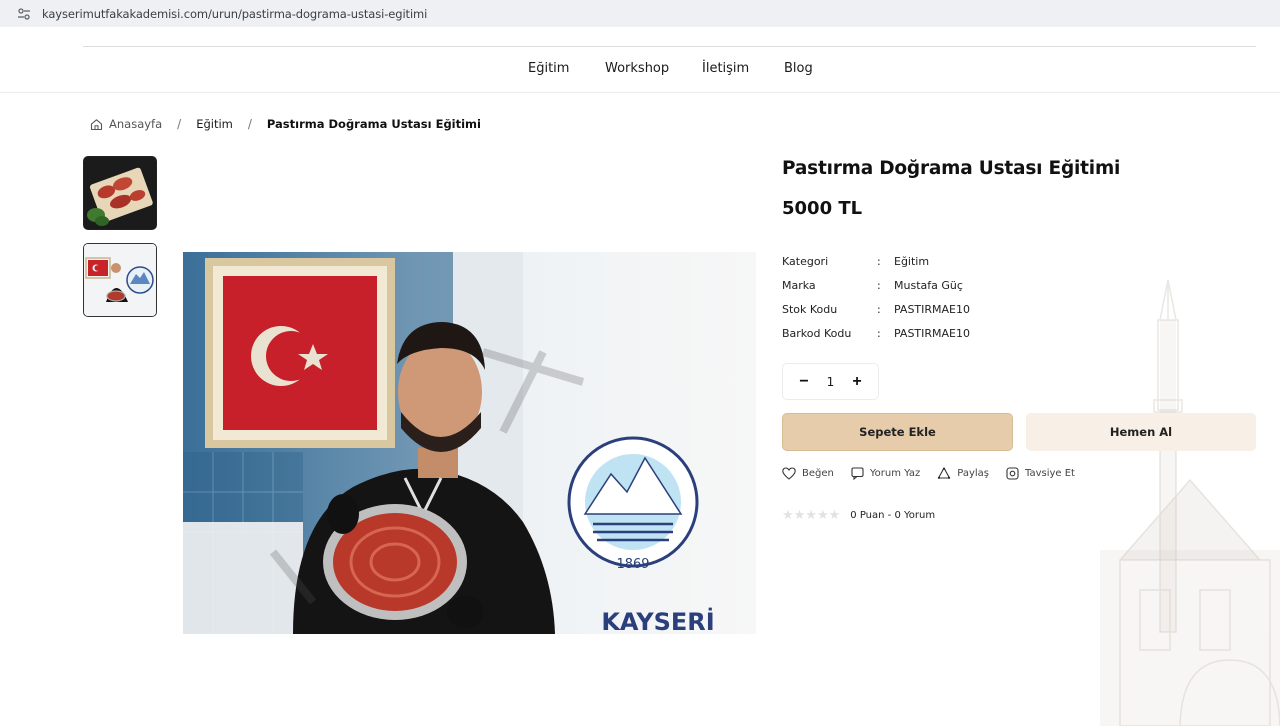  I want to click on share-label: Paylaş, so click(973, 473).